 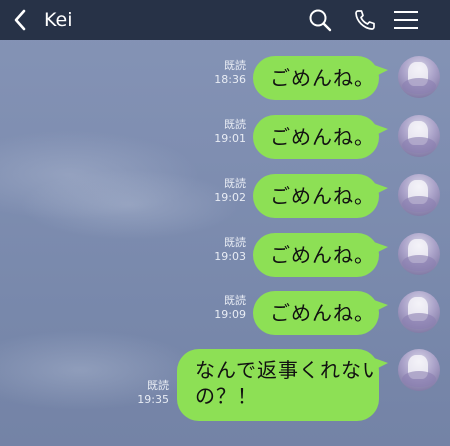 I want to click on message-time: 19:02, so click(x=230, y=197).